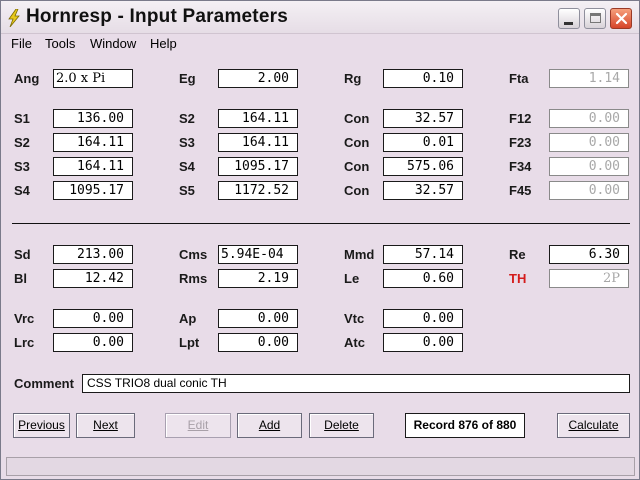  I want to click on label-comment: Comment, so click(44, 383).